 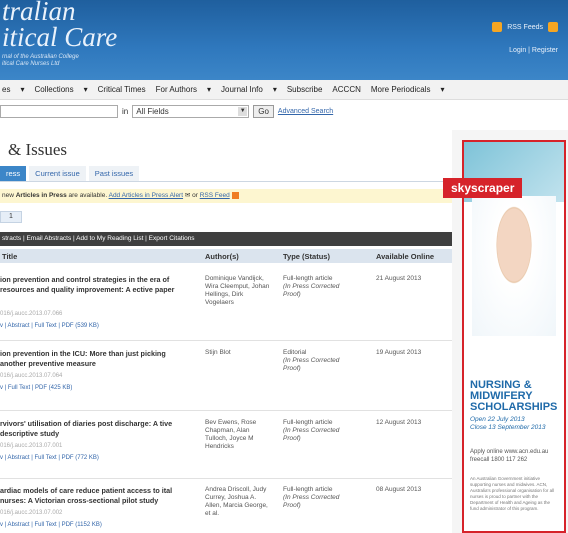 I want to click on ad-close-date: Close 13 September 2013, so click(x=508, y=427).